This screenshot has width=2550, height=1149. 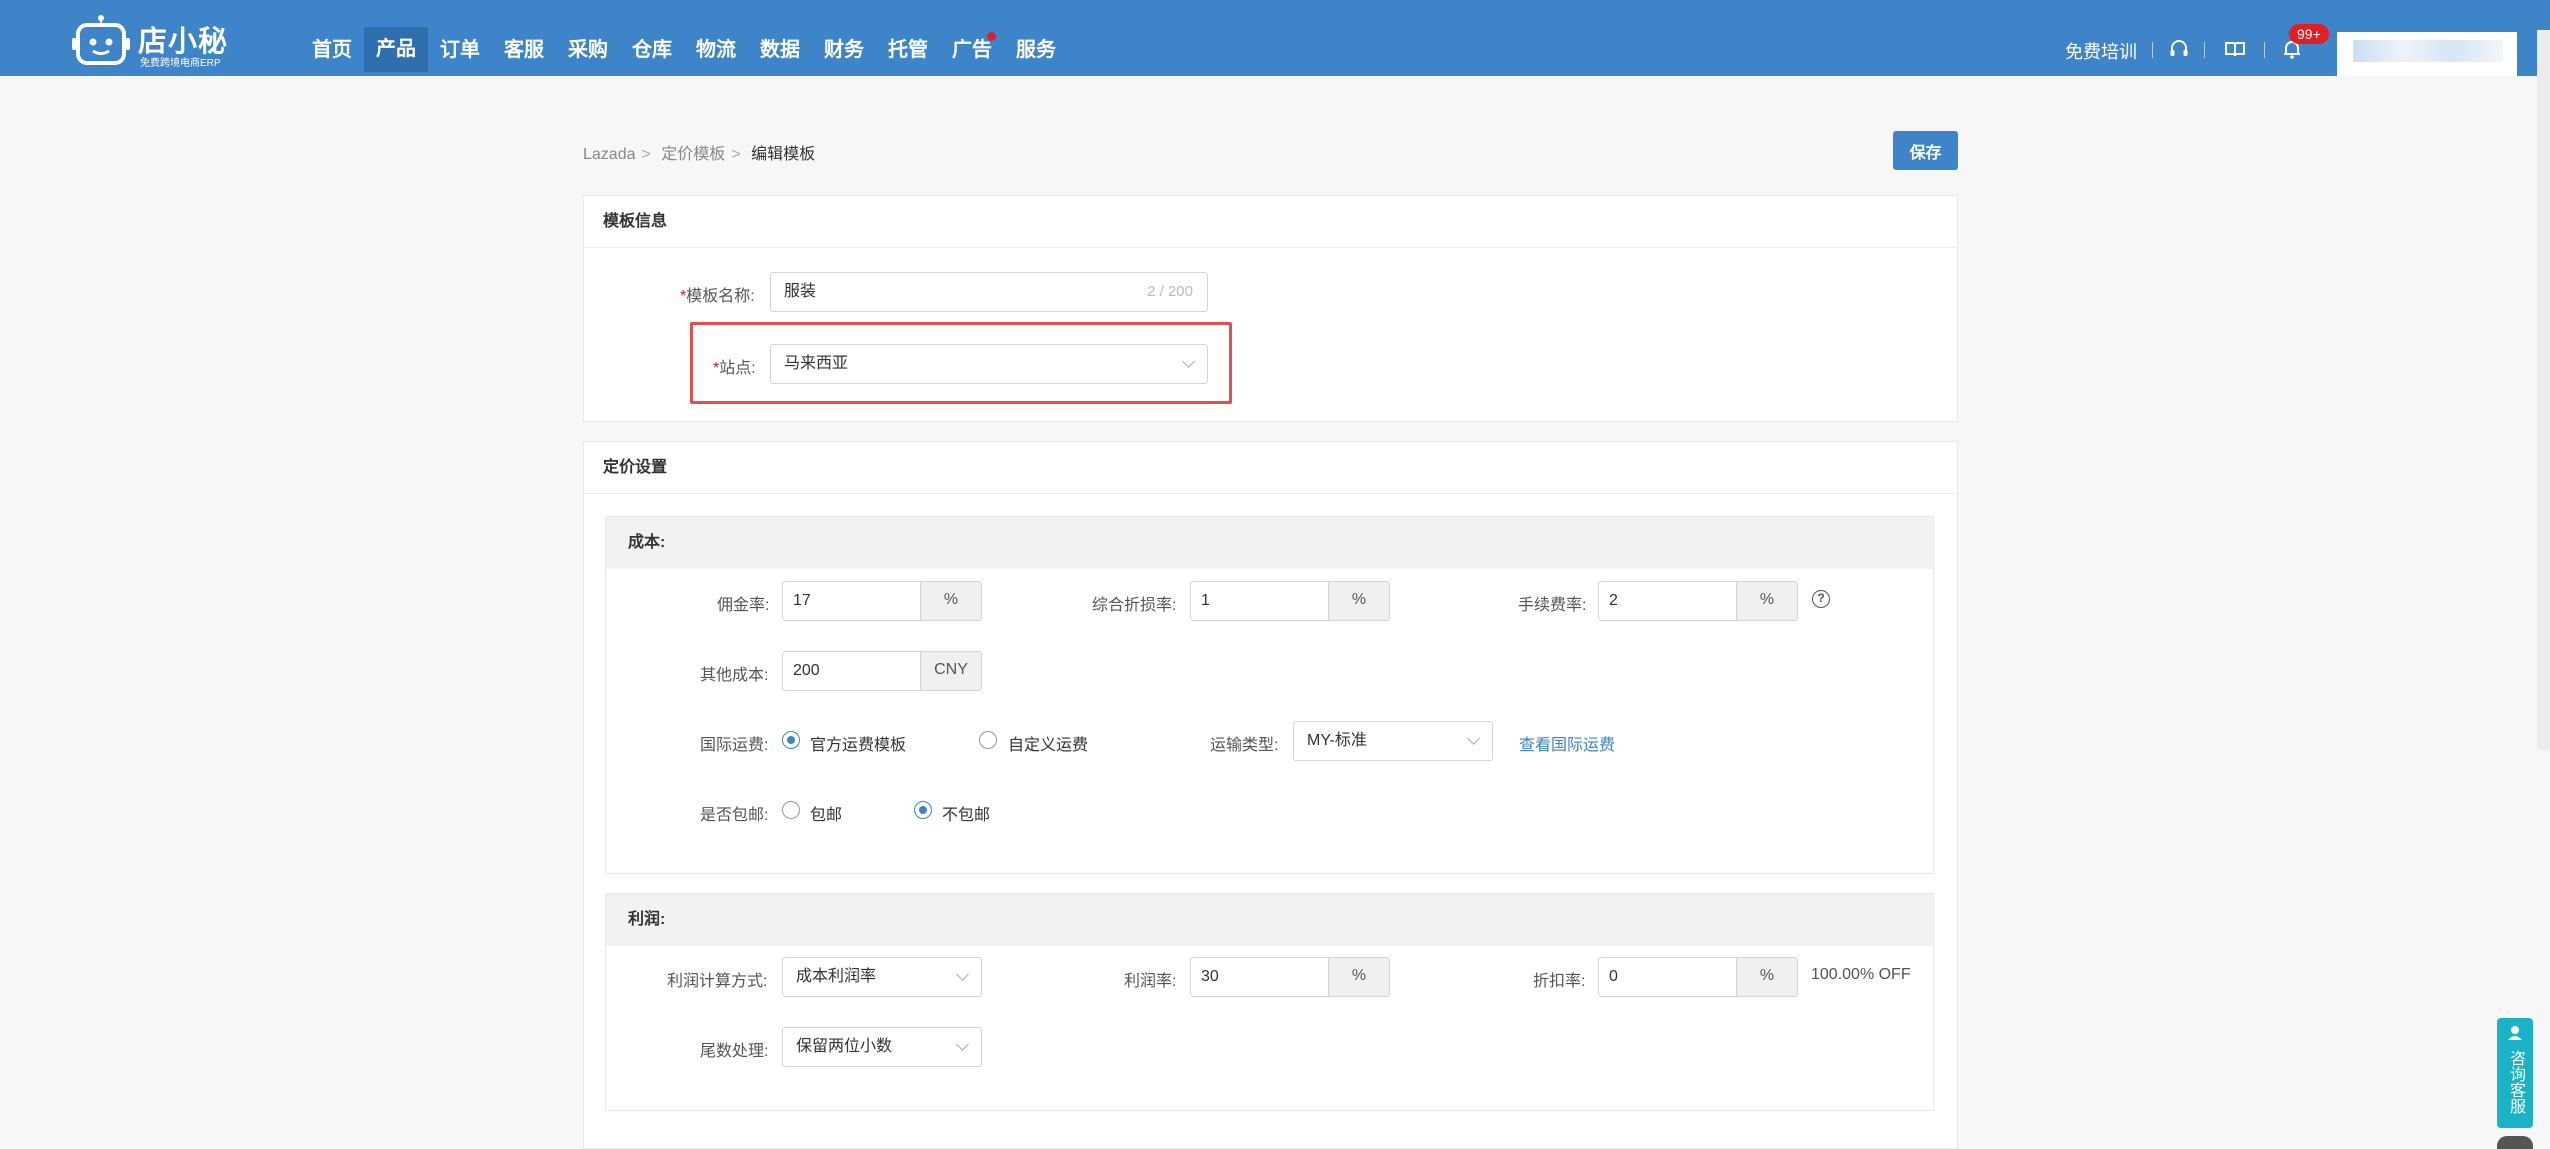 What do you see at coordinates (1134, 605) in the screenshot?
I see `loss-rate-label: 综合折损率:` at bounding box center [1134, 605].